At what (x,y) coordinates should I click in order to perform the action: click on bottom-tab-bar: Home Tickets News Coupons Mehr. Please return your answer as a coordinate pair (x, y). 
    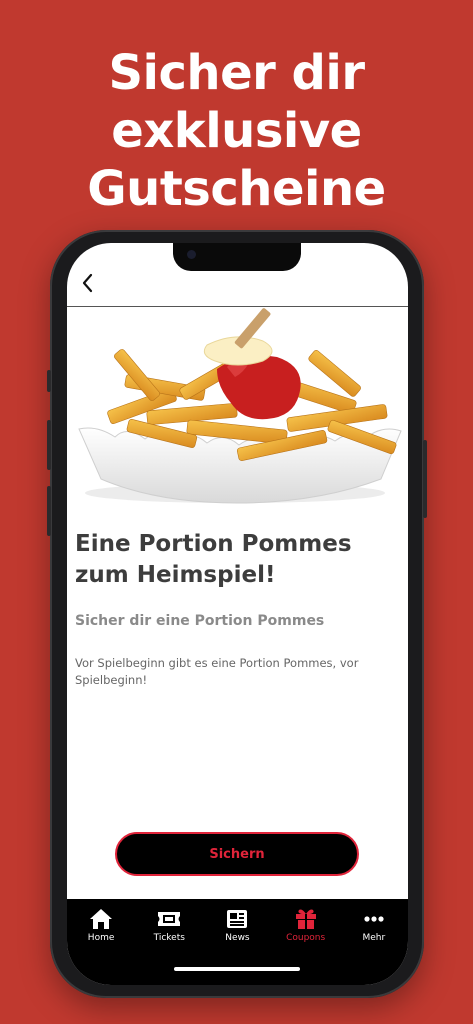
    Looking at the image, I should click on (237, 942).